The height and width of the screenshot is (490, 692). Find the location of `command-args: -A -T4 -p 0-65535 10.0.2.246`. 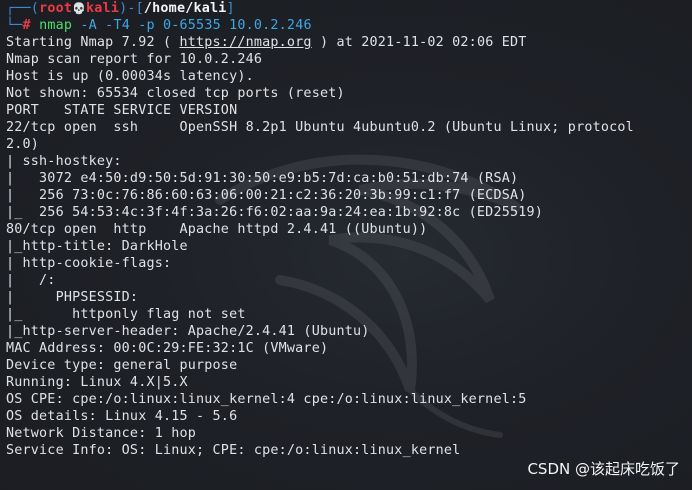

command-args: -A -T4 -p 0-65535 10.0.2.246 is located at coordinates (196, 25).